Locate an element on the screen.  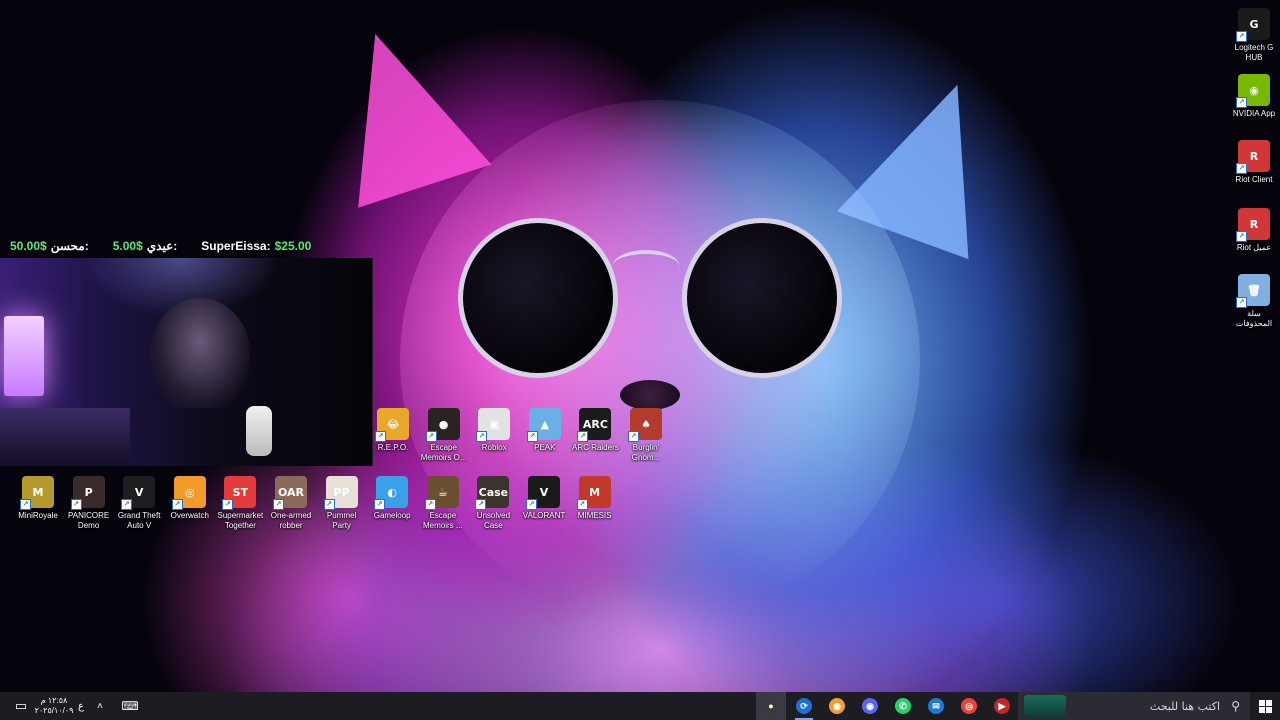
desktop-shortcut: ▣ ↗ Roblox is located at coordinates (494, 430).